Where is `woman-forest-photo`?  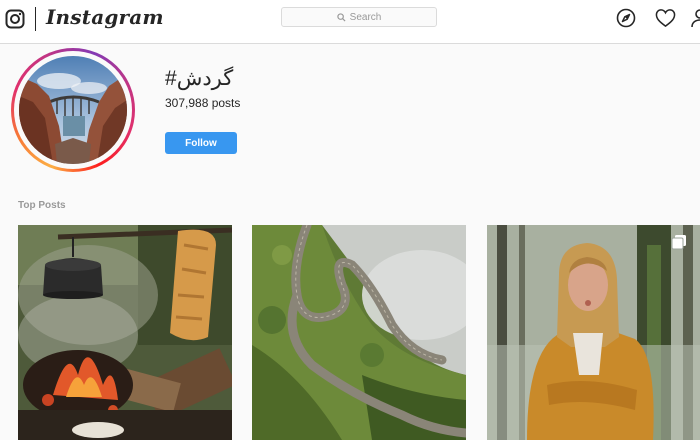 woman-forest-photo is located at coordinates (593, 332).